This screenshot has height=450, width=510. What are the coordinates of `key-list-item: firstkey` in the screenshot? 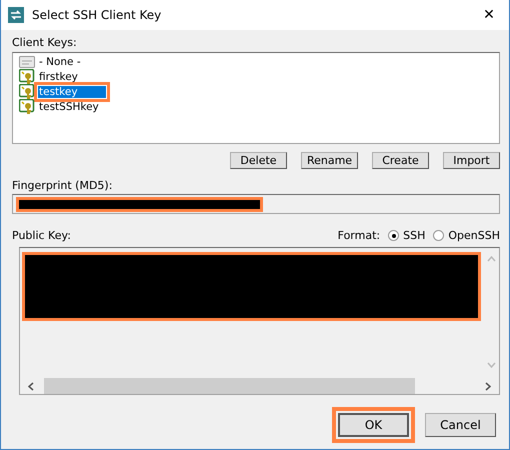 It's located at (58, 76).